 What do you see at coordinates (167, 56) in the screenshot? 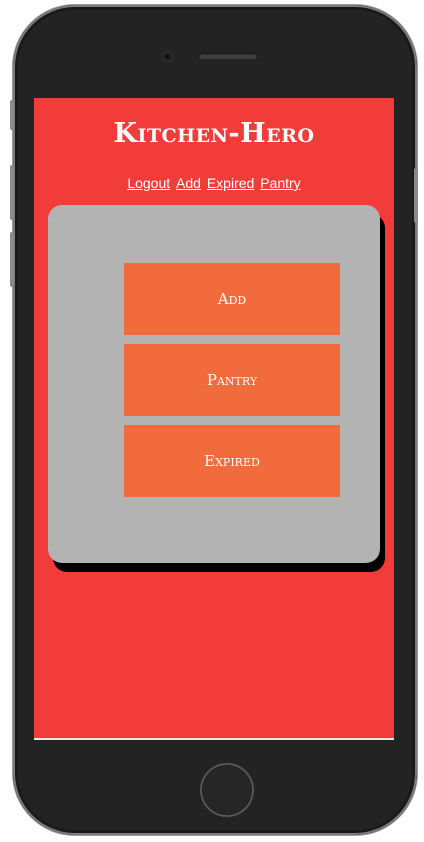
I see `front-camera` at bounding box center [167, 56].